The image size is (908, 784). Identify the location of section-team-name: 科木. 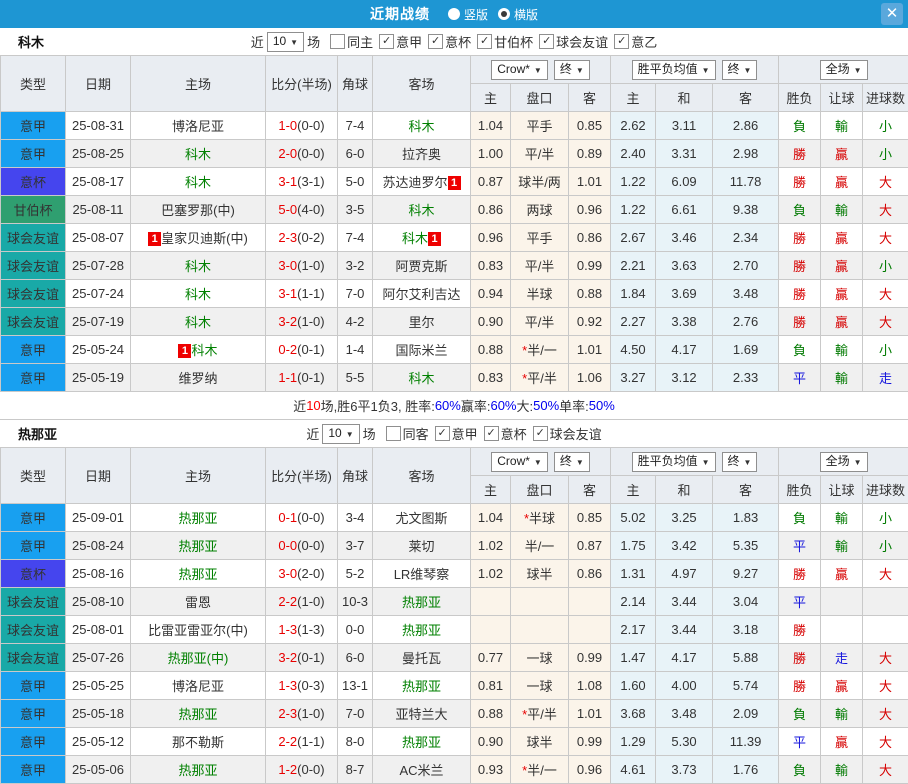
(31, 41).